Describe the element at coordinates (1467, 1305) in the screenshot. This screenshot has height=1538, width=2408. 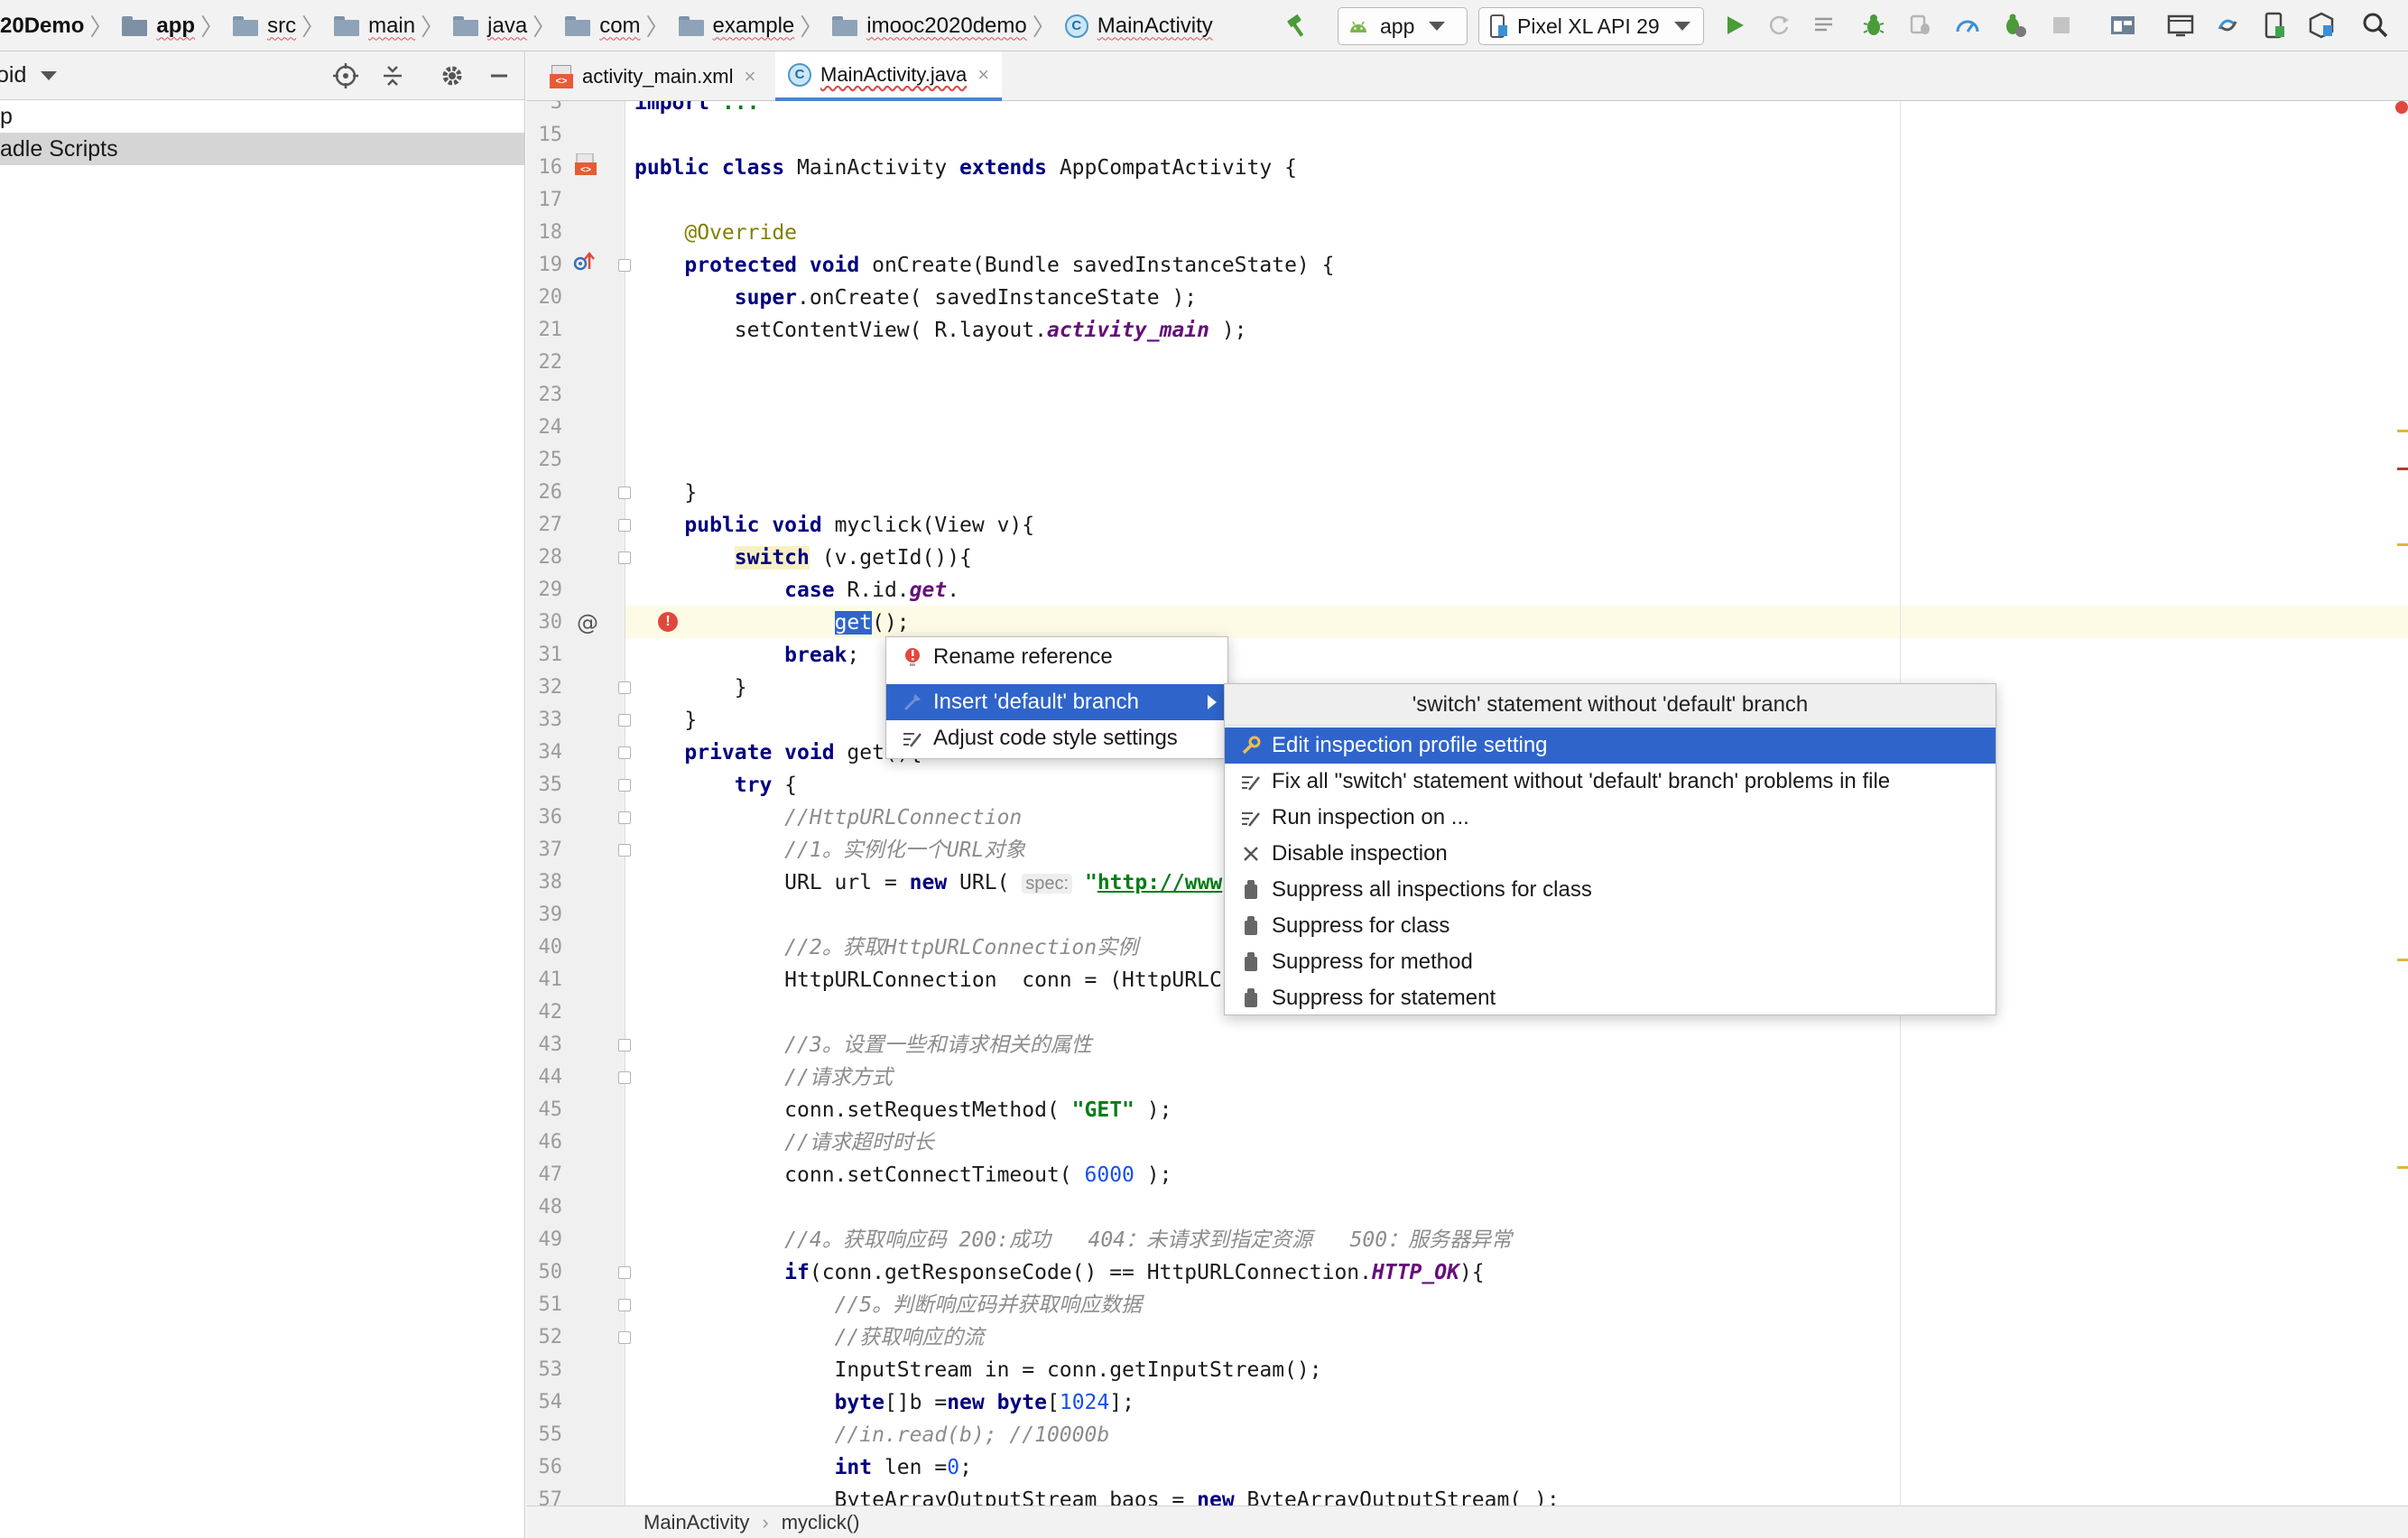
I see `code-line: 51 //5。判断响应码并获取响应数据` at that location.